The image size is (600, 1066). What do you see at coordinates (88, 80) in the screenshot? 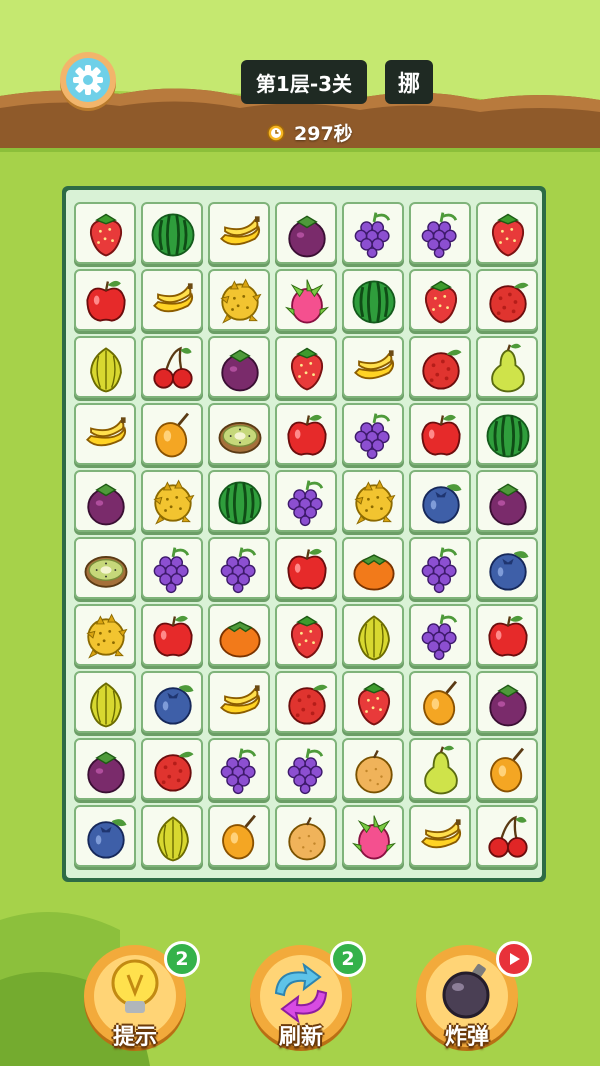
I see `settings-button` at bounding box center [88, 80].